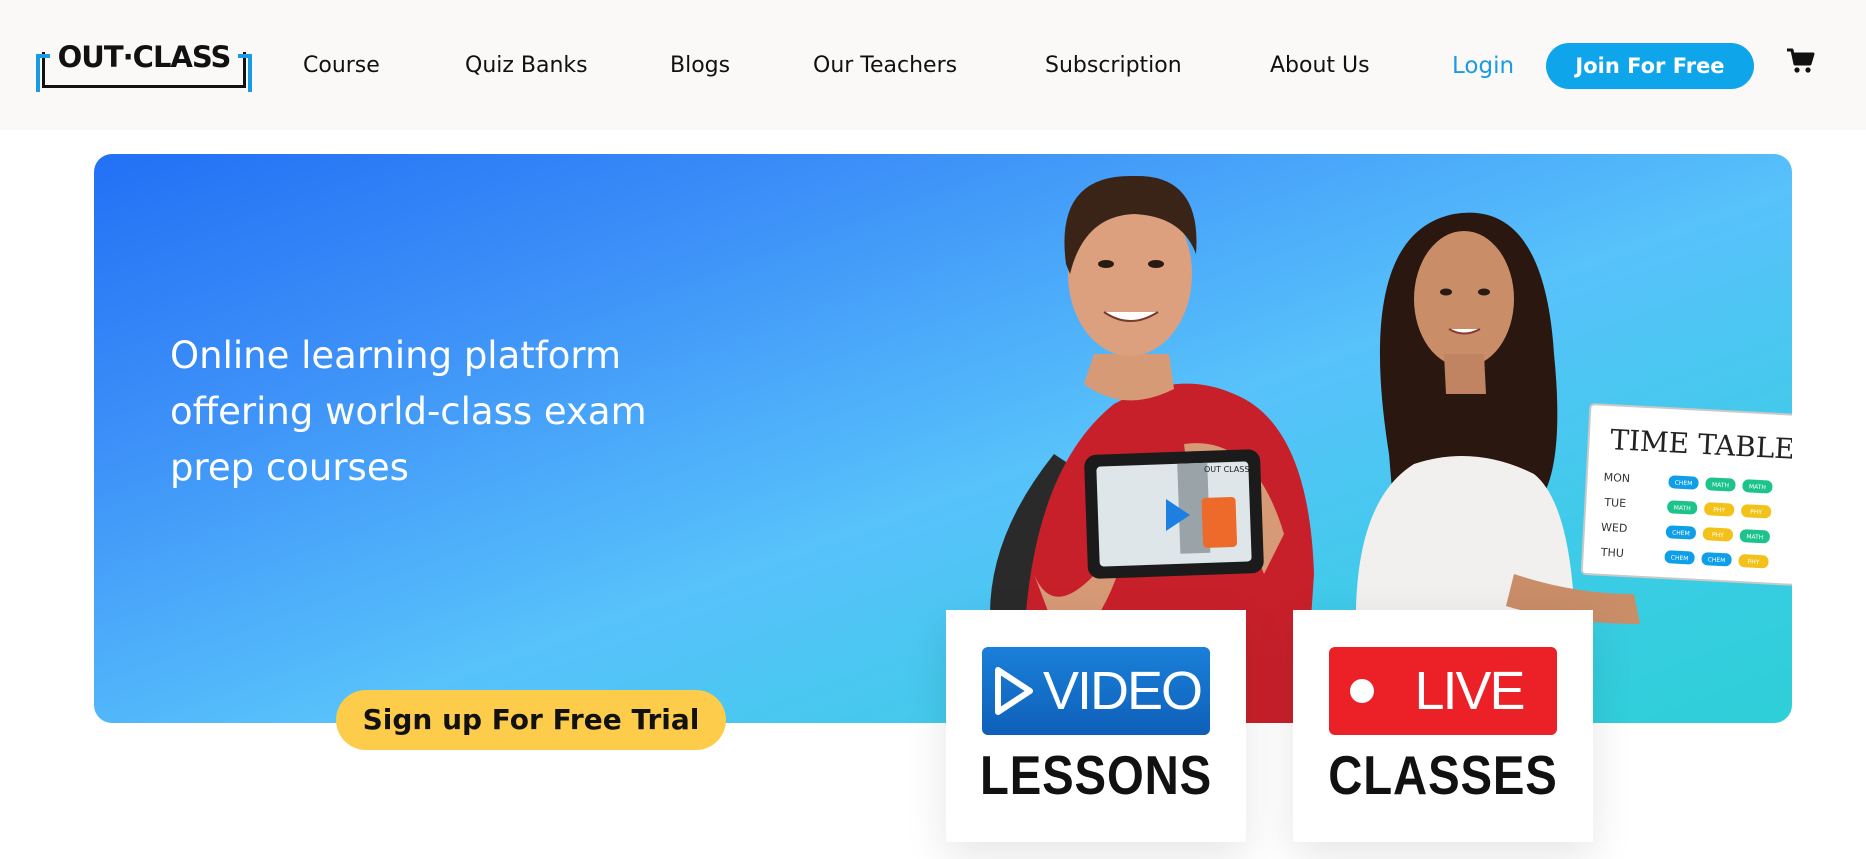 The height and width of the screenshot is (859, 1866). What do you see at coordinates (1226, 469) in the screenshot?
I see `svg-text: OUT CLASS` at bounding box center [1226, 469].